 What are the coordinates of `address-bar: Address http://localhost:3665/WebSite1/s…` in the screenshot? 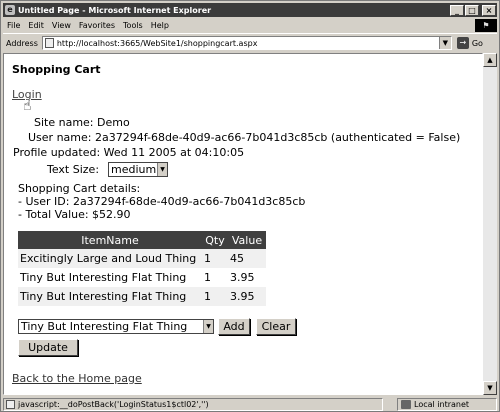 It's located at (250, 42).